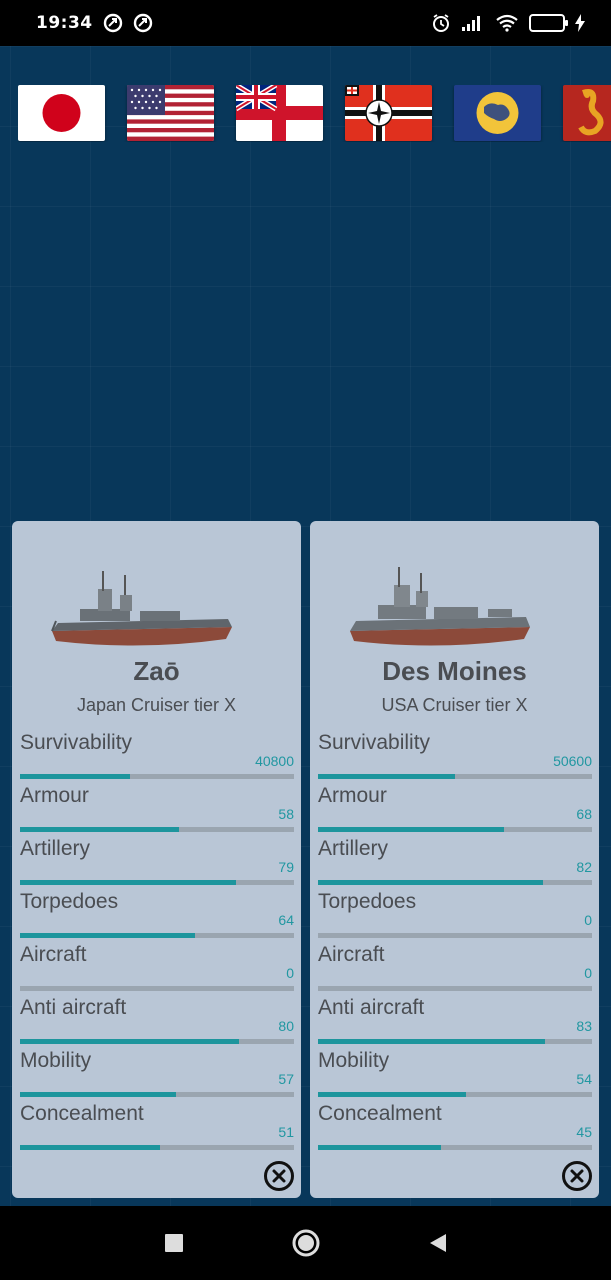 The width and height of the screenshot is (611, 1280). I want to click on germany-flag-icon, so click(388, 113).